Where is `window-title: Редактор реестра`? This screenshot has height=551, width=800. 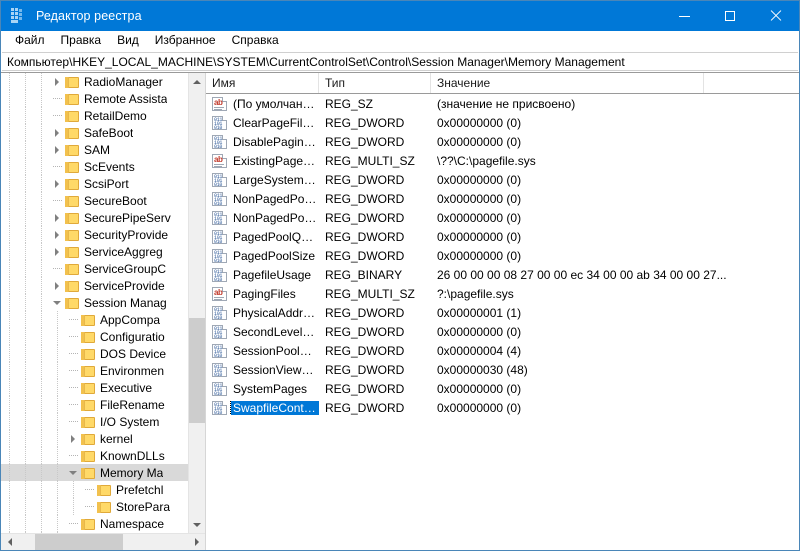
window-title: Редактор реестра is located at coordinates (89, 16).